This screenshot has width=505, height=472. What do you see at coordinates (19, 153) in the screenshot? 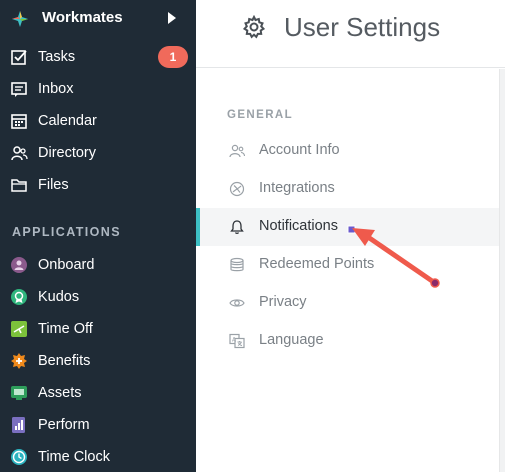
I see `people-icon` at bounding box center [19, 153].